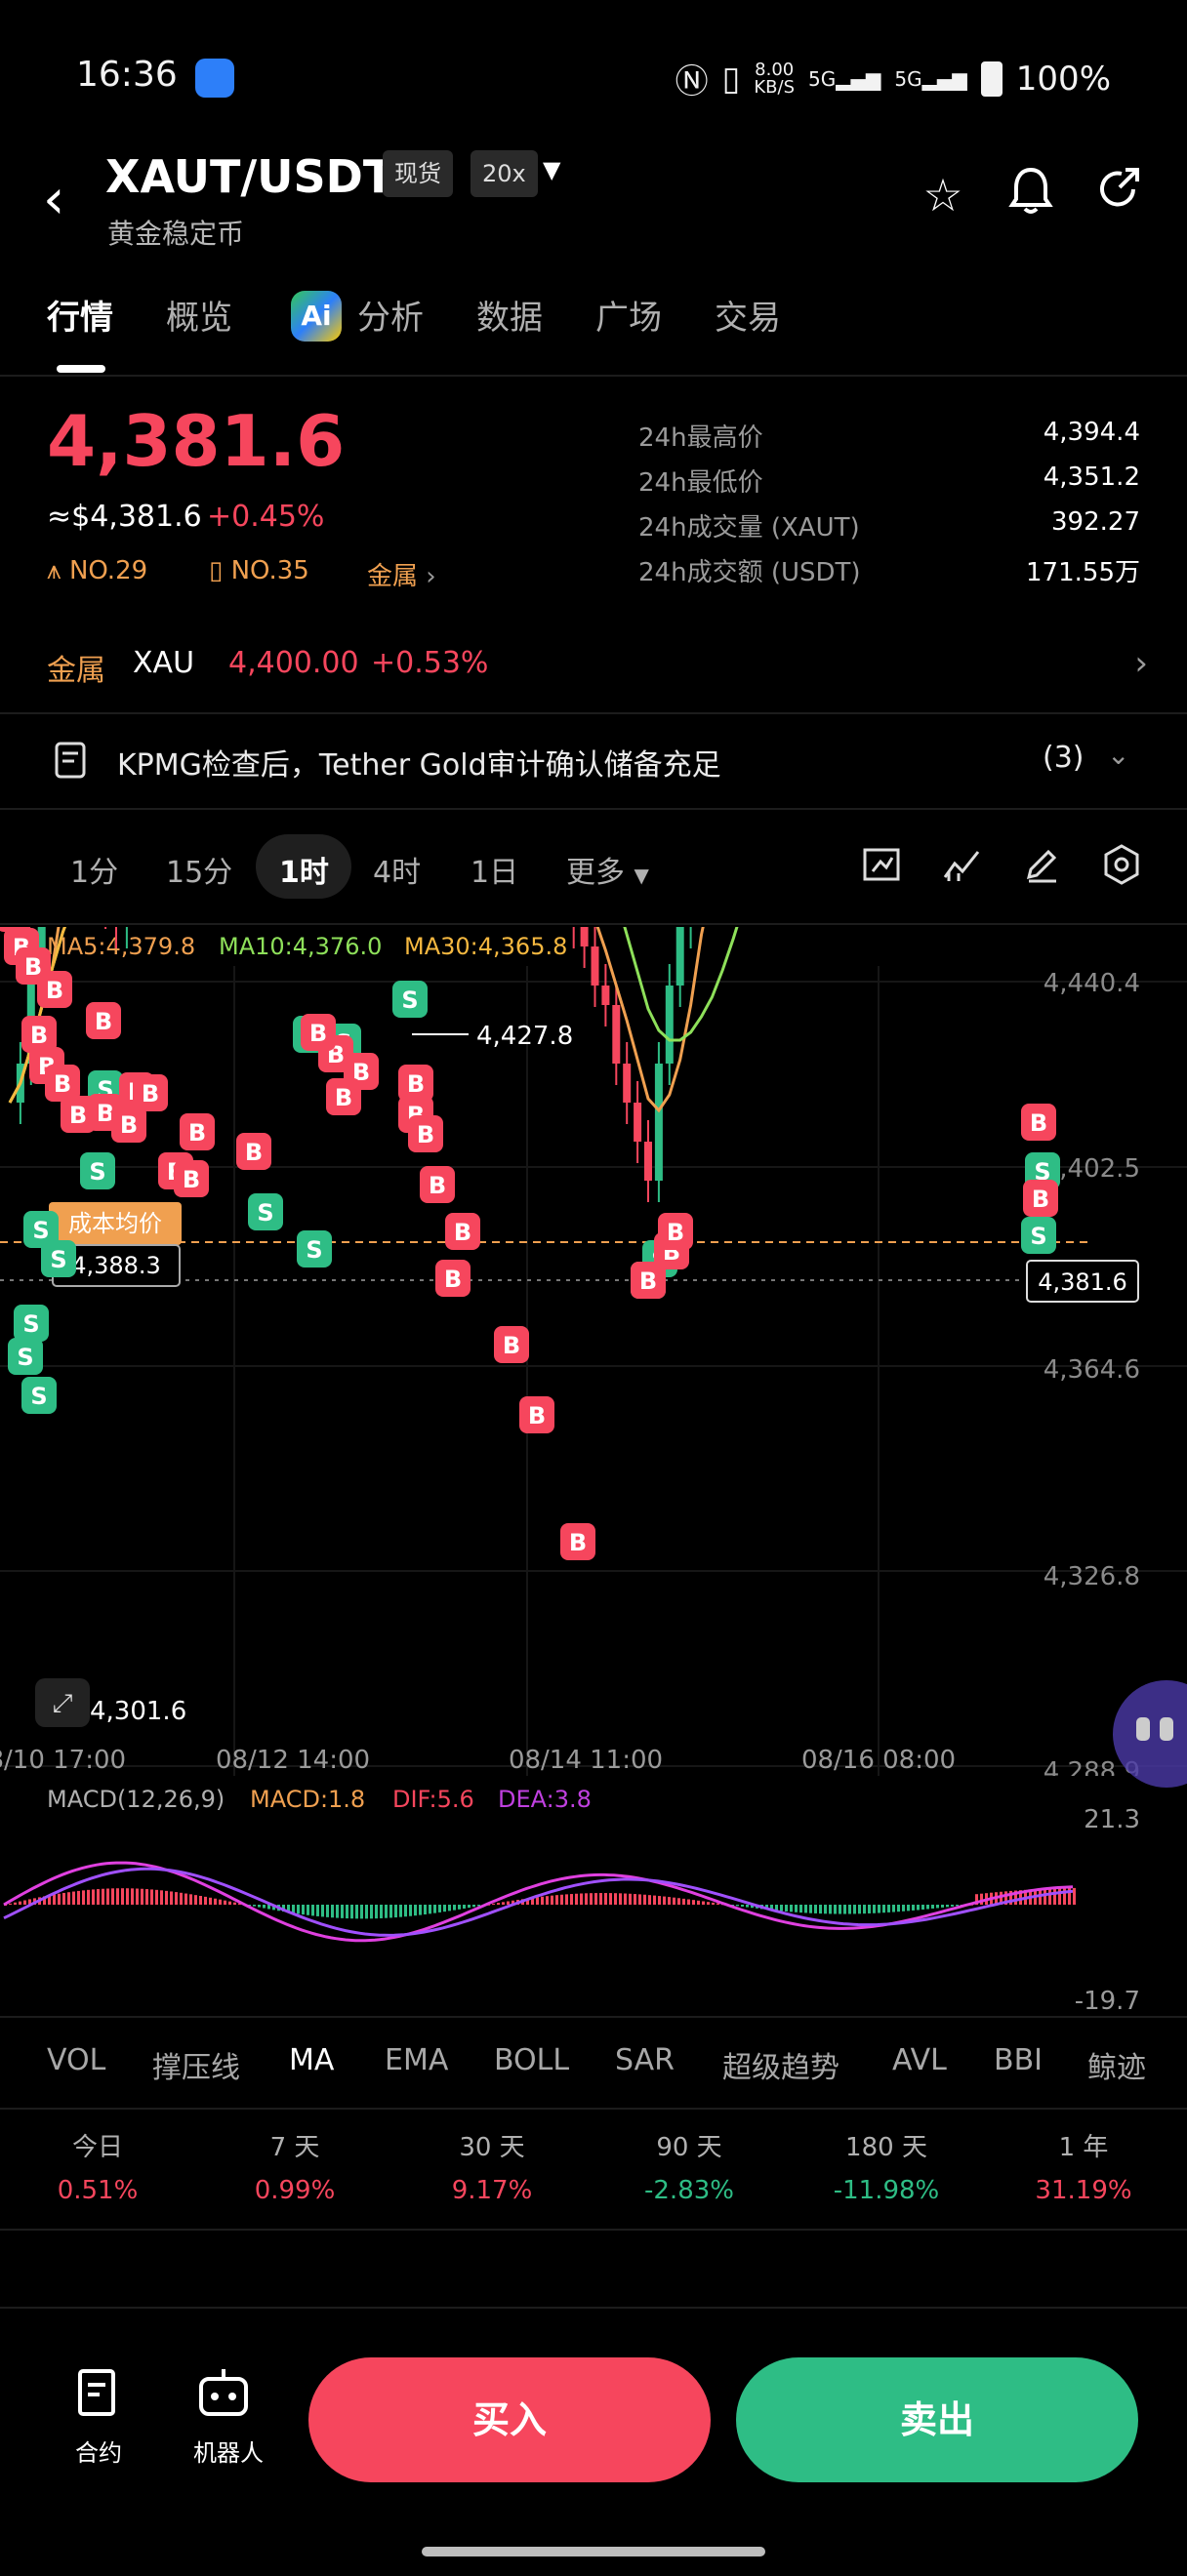 The height and width of the screenshot is (2576, 1187). I want to click on rank-1-label: NO.29, so click(108, 570).